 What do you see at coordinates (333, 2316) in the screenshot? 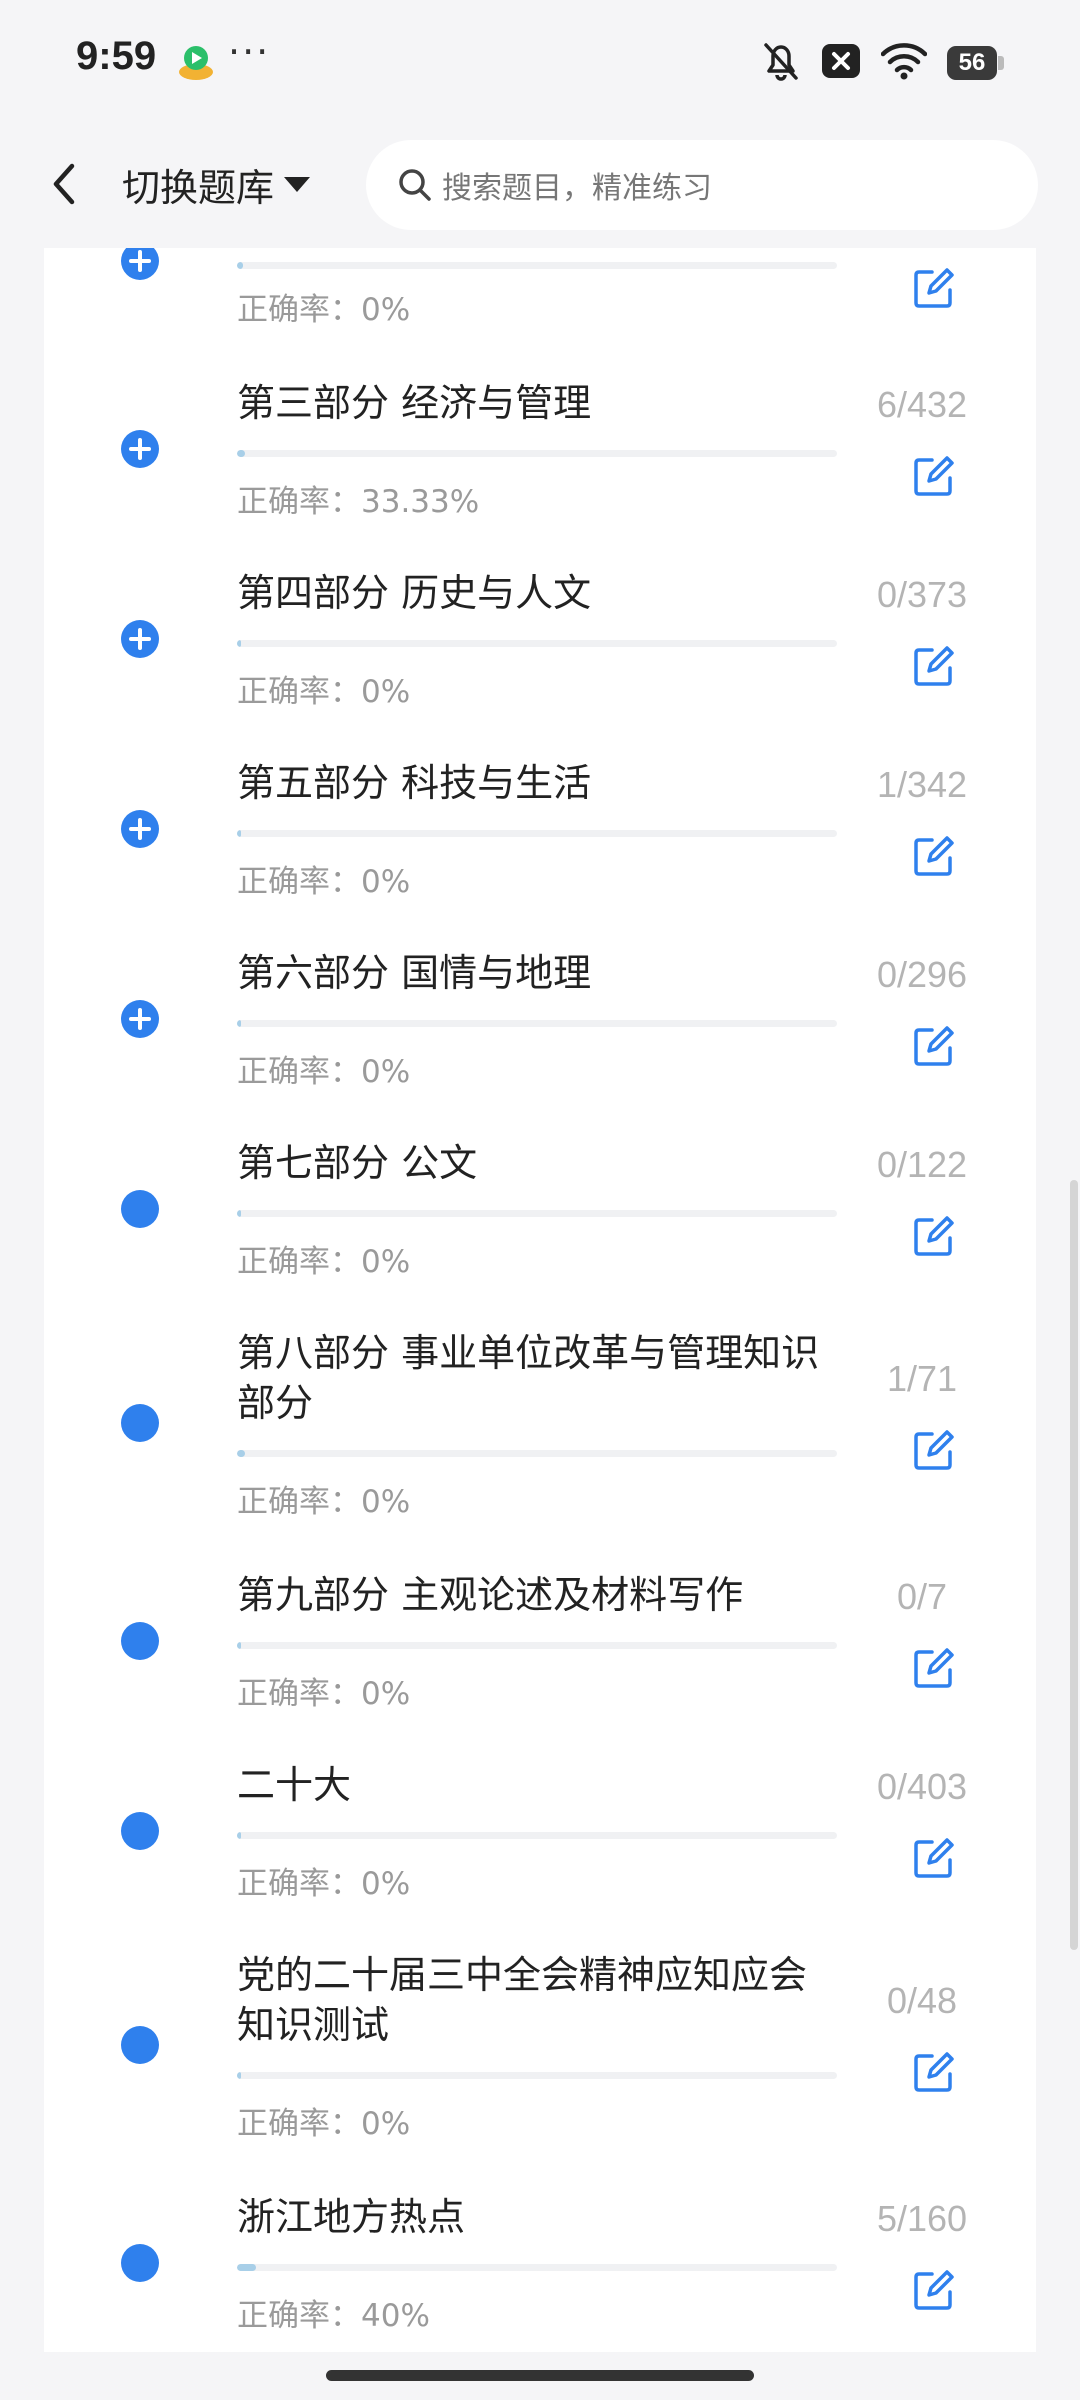
I see `accuracy-label: 正确率：40%` at bounding box center [333, 2316].